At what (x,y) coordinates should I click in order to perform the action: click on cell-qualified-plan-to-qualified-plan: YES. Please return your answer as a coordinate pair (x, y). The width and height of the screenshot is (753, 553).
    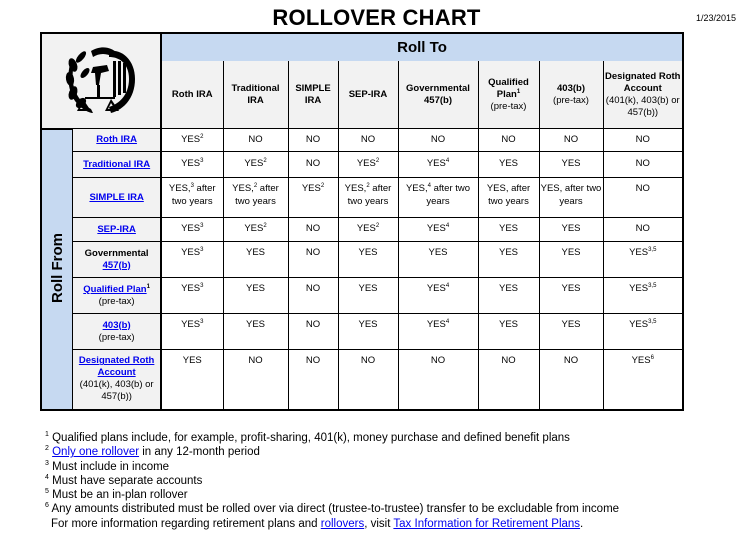
    Looking at the image, I should click on (508, 295).